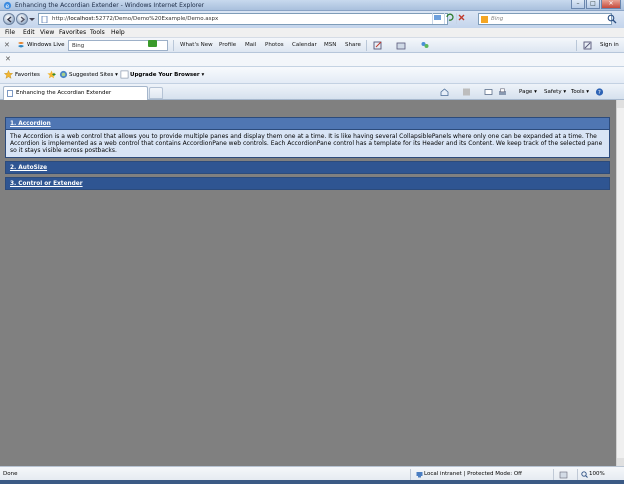  Describe the element at coordinates (555, 92) in the screenshot. I see `safety-menu: Safety ▾` at that location.